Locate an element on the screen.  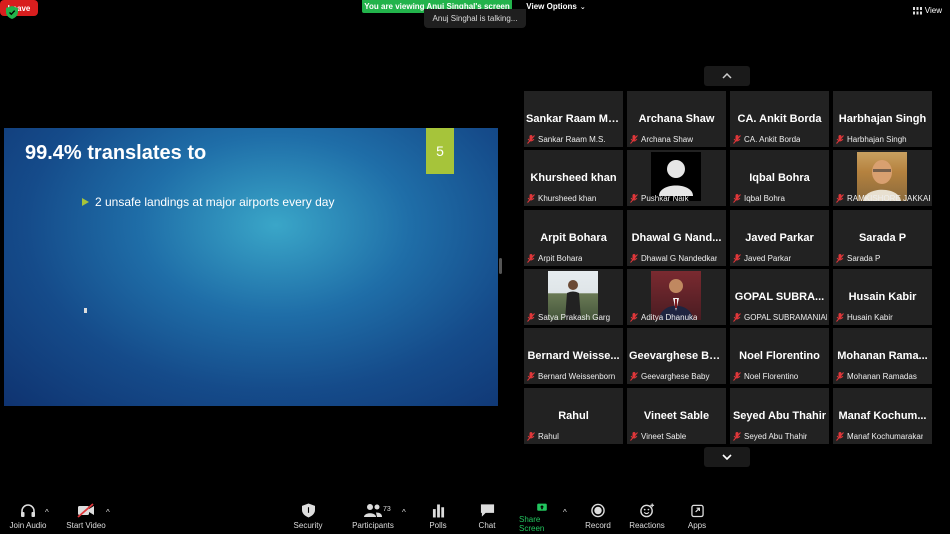
participant-name: Pushkar Naik is located at coordinates (665, 198).